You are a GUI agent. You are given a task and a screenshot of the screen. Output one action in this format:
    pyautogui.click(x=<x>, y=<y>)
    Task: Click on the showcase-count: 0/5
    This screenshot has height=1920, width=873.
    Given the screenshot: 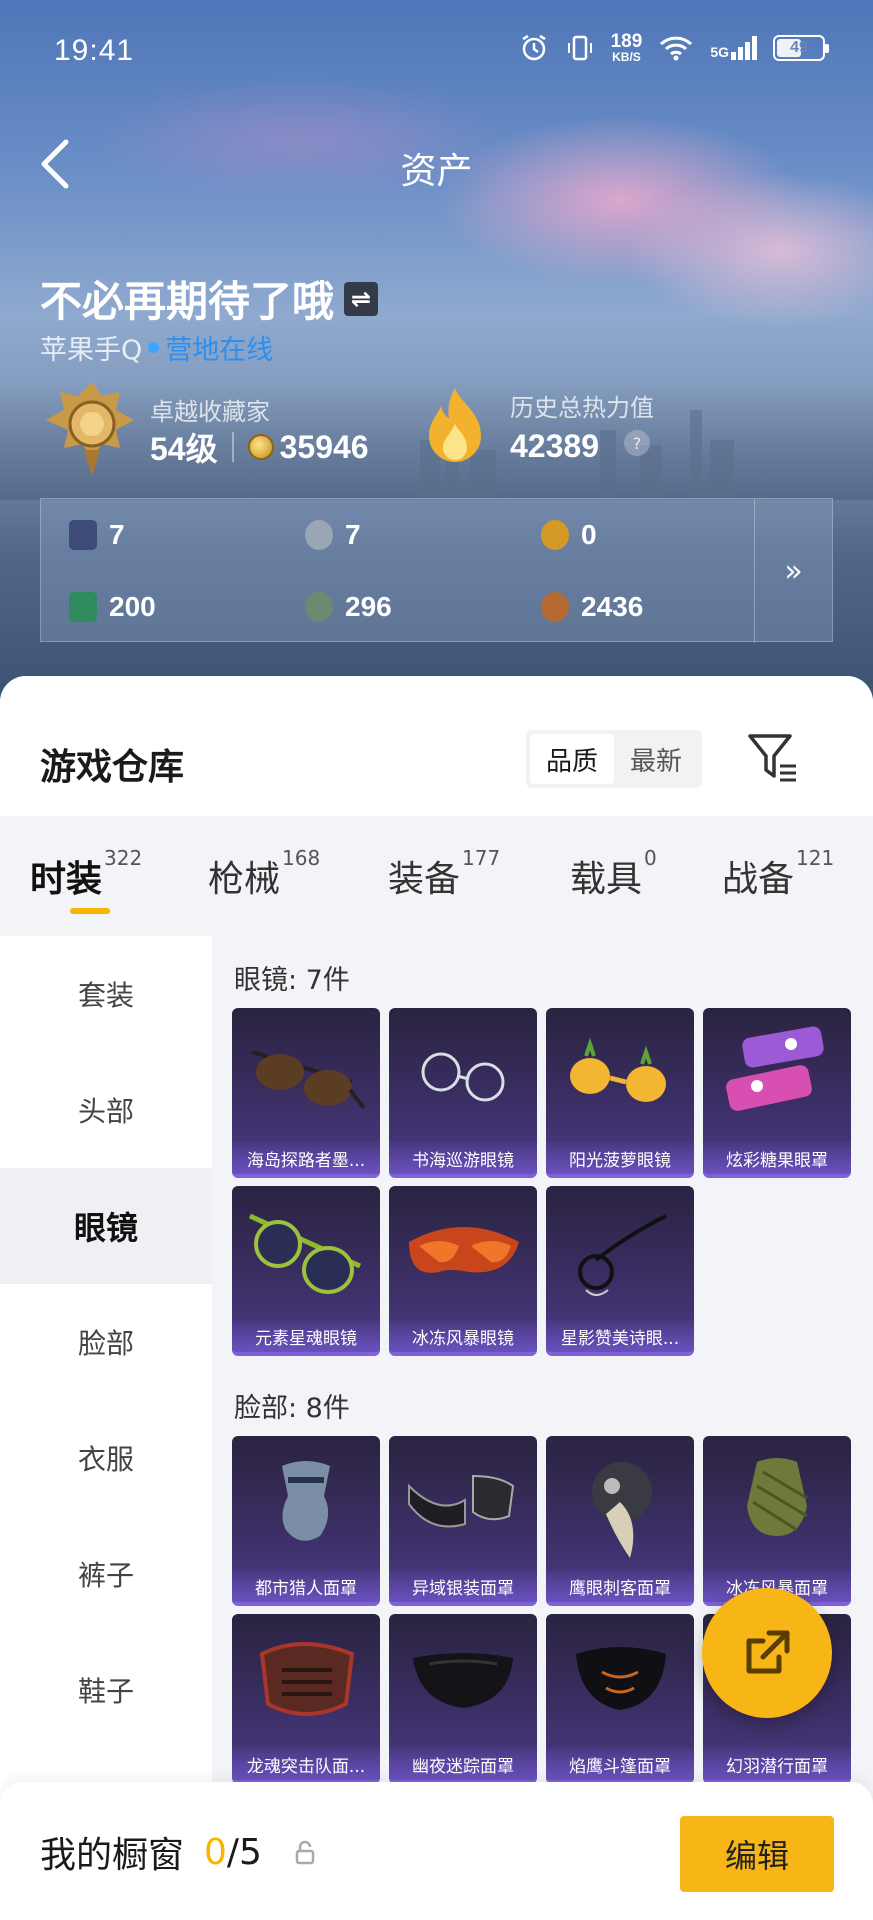 What is the action you would take?
    pyautogui.click(x=233, y=1852)
    